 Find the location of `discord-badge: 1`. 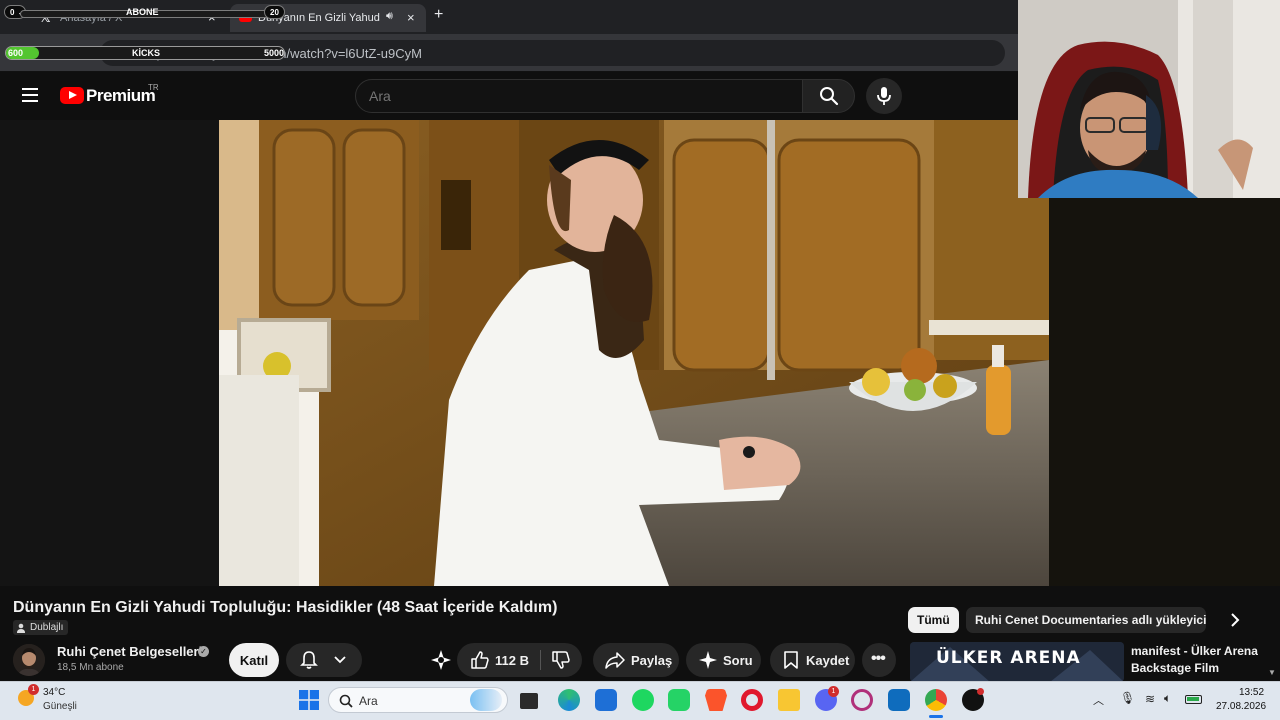

discord-badge: 1 is located at coordinates (833, 691).